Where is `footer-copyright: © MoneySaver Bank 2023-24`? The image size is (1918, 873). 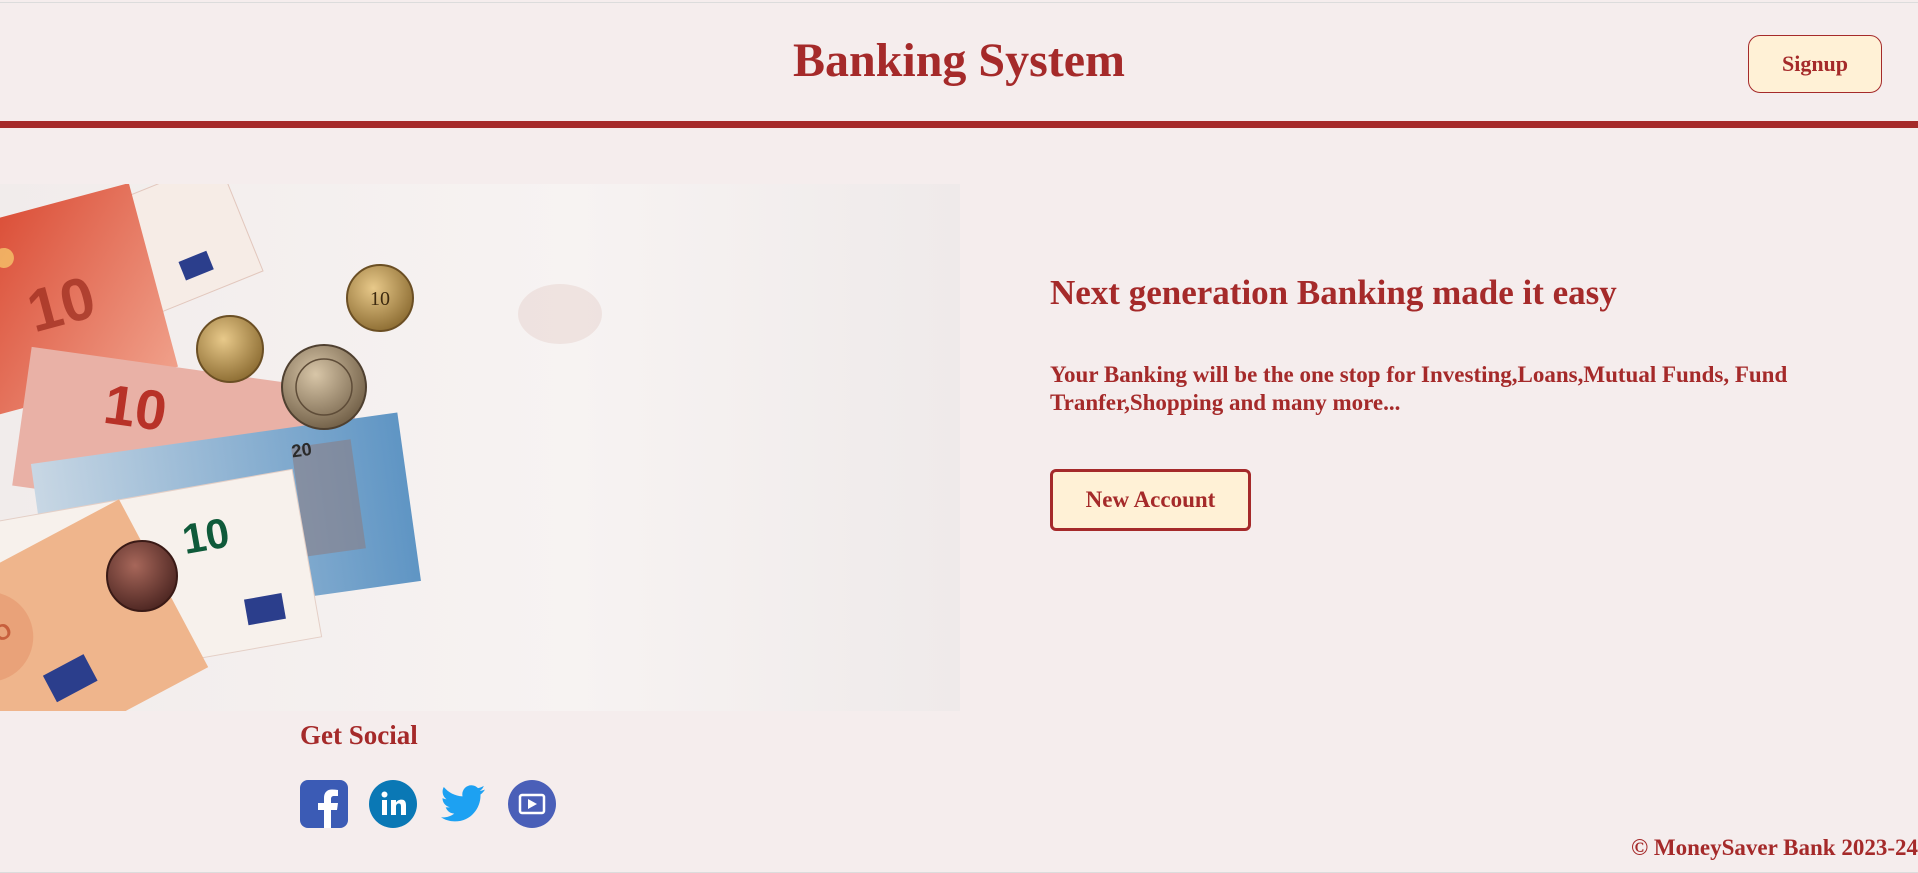 footer-copyright: © MoneySaver Bank 2023-24 is located at coordinates (1774, 847).